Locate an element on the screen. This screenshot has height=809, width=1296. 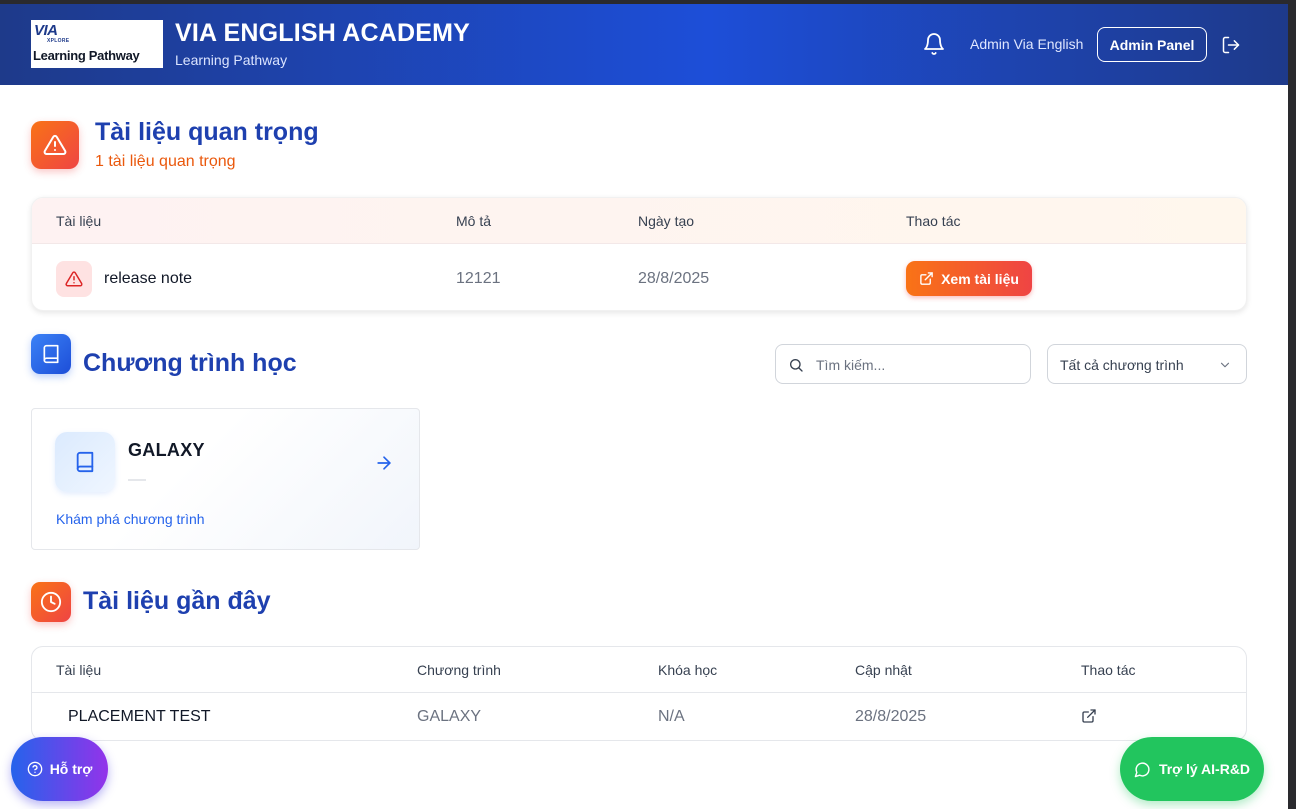
chat-bubble-icon is located at coordinates (1142, 769).